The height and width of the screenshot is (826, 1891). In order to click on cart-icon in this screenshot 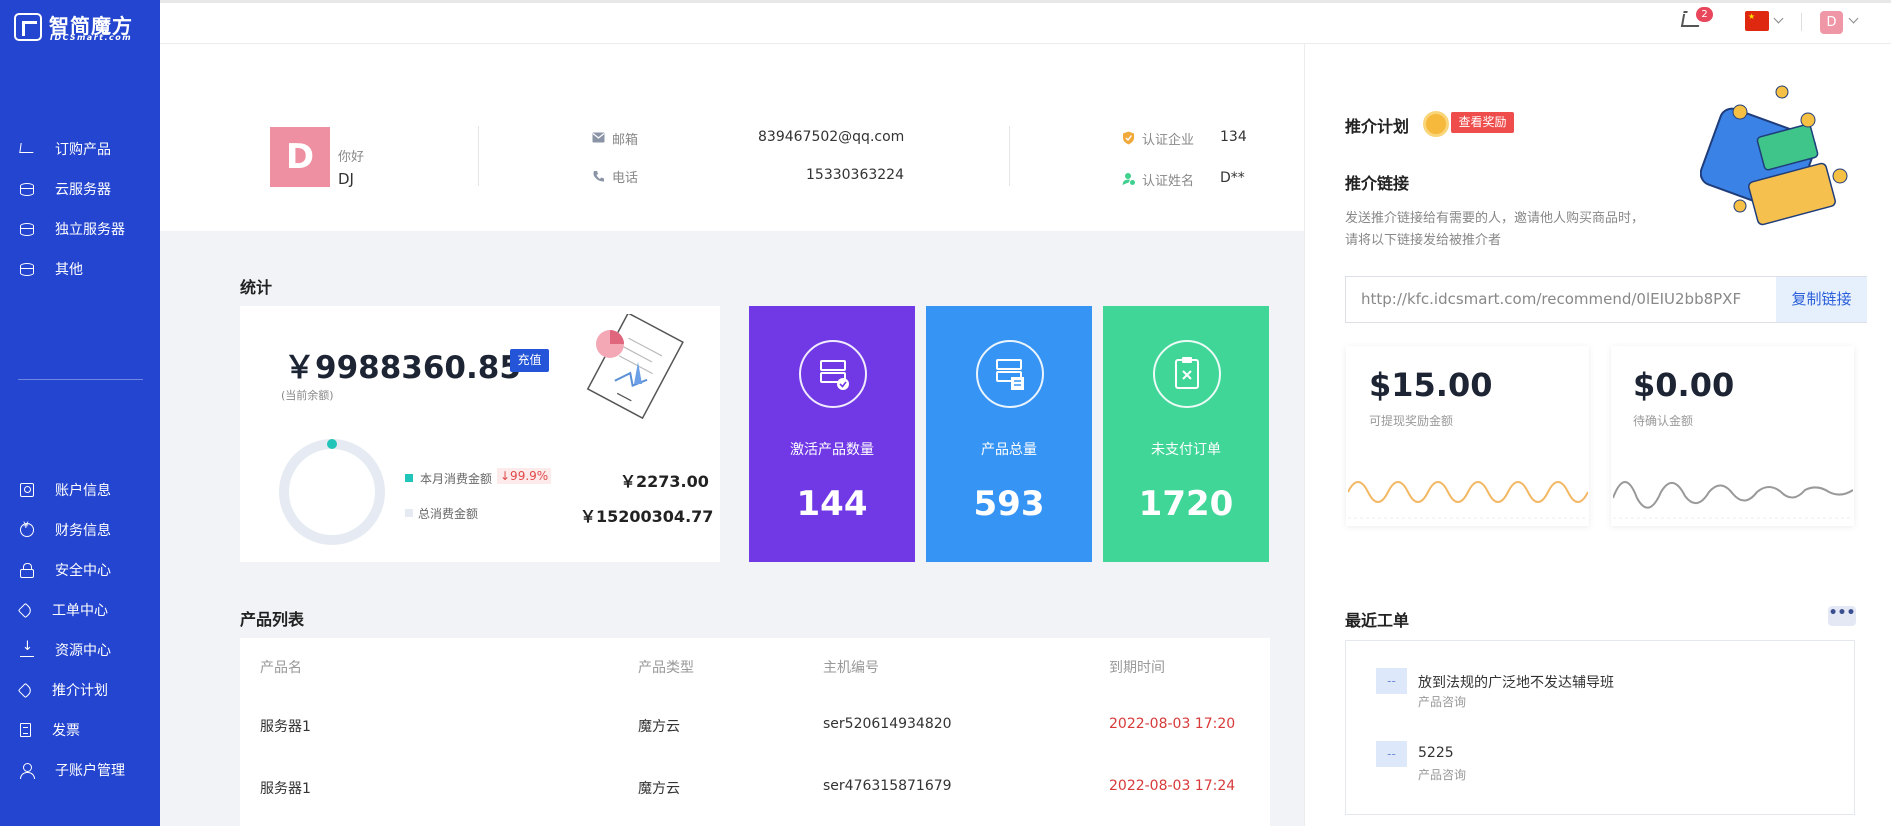, I will do `click(27, 148)`.